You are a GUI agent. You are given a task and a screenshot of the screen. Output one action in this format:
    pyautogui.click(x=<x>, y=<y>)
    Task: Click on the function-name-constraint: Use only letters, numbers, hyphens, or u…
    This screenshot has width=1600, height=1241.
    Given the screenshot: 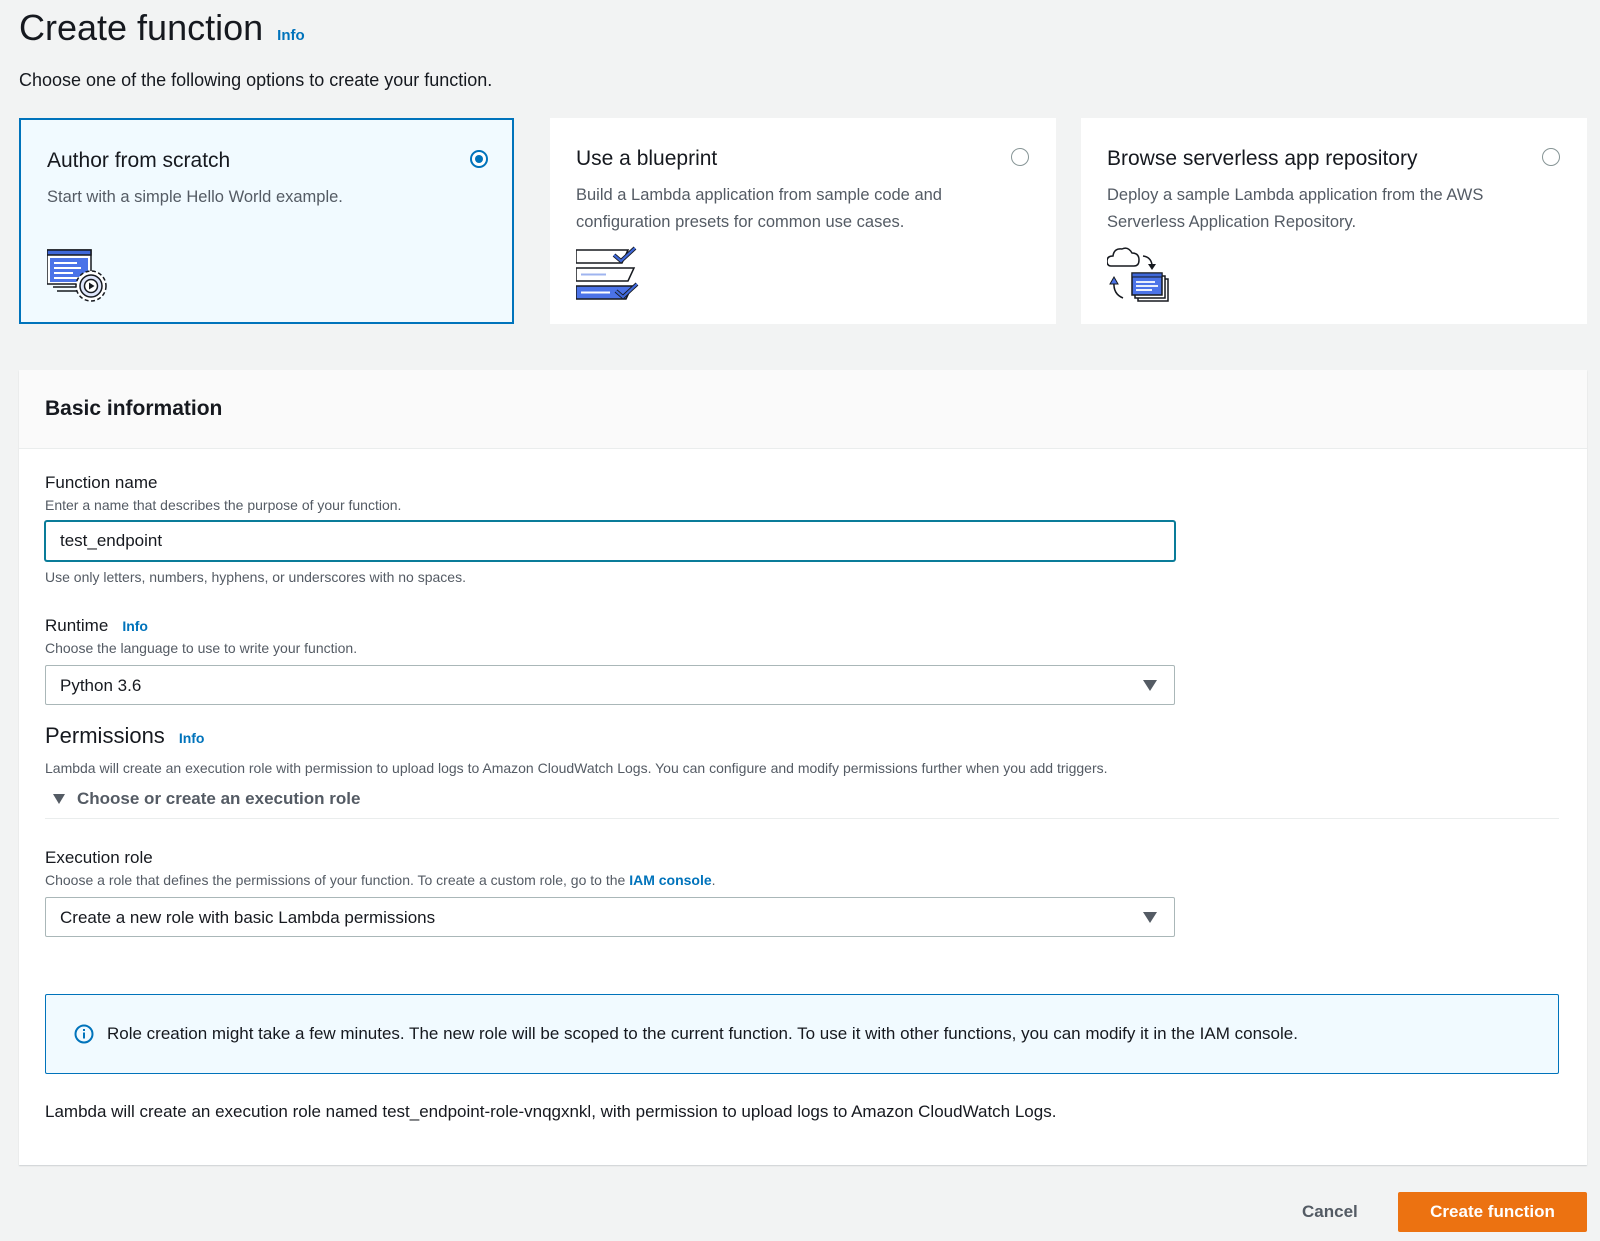 What is the action you would take?
    pyautogui.click(x=255, y=577)
    